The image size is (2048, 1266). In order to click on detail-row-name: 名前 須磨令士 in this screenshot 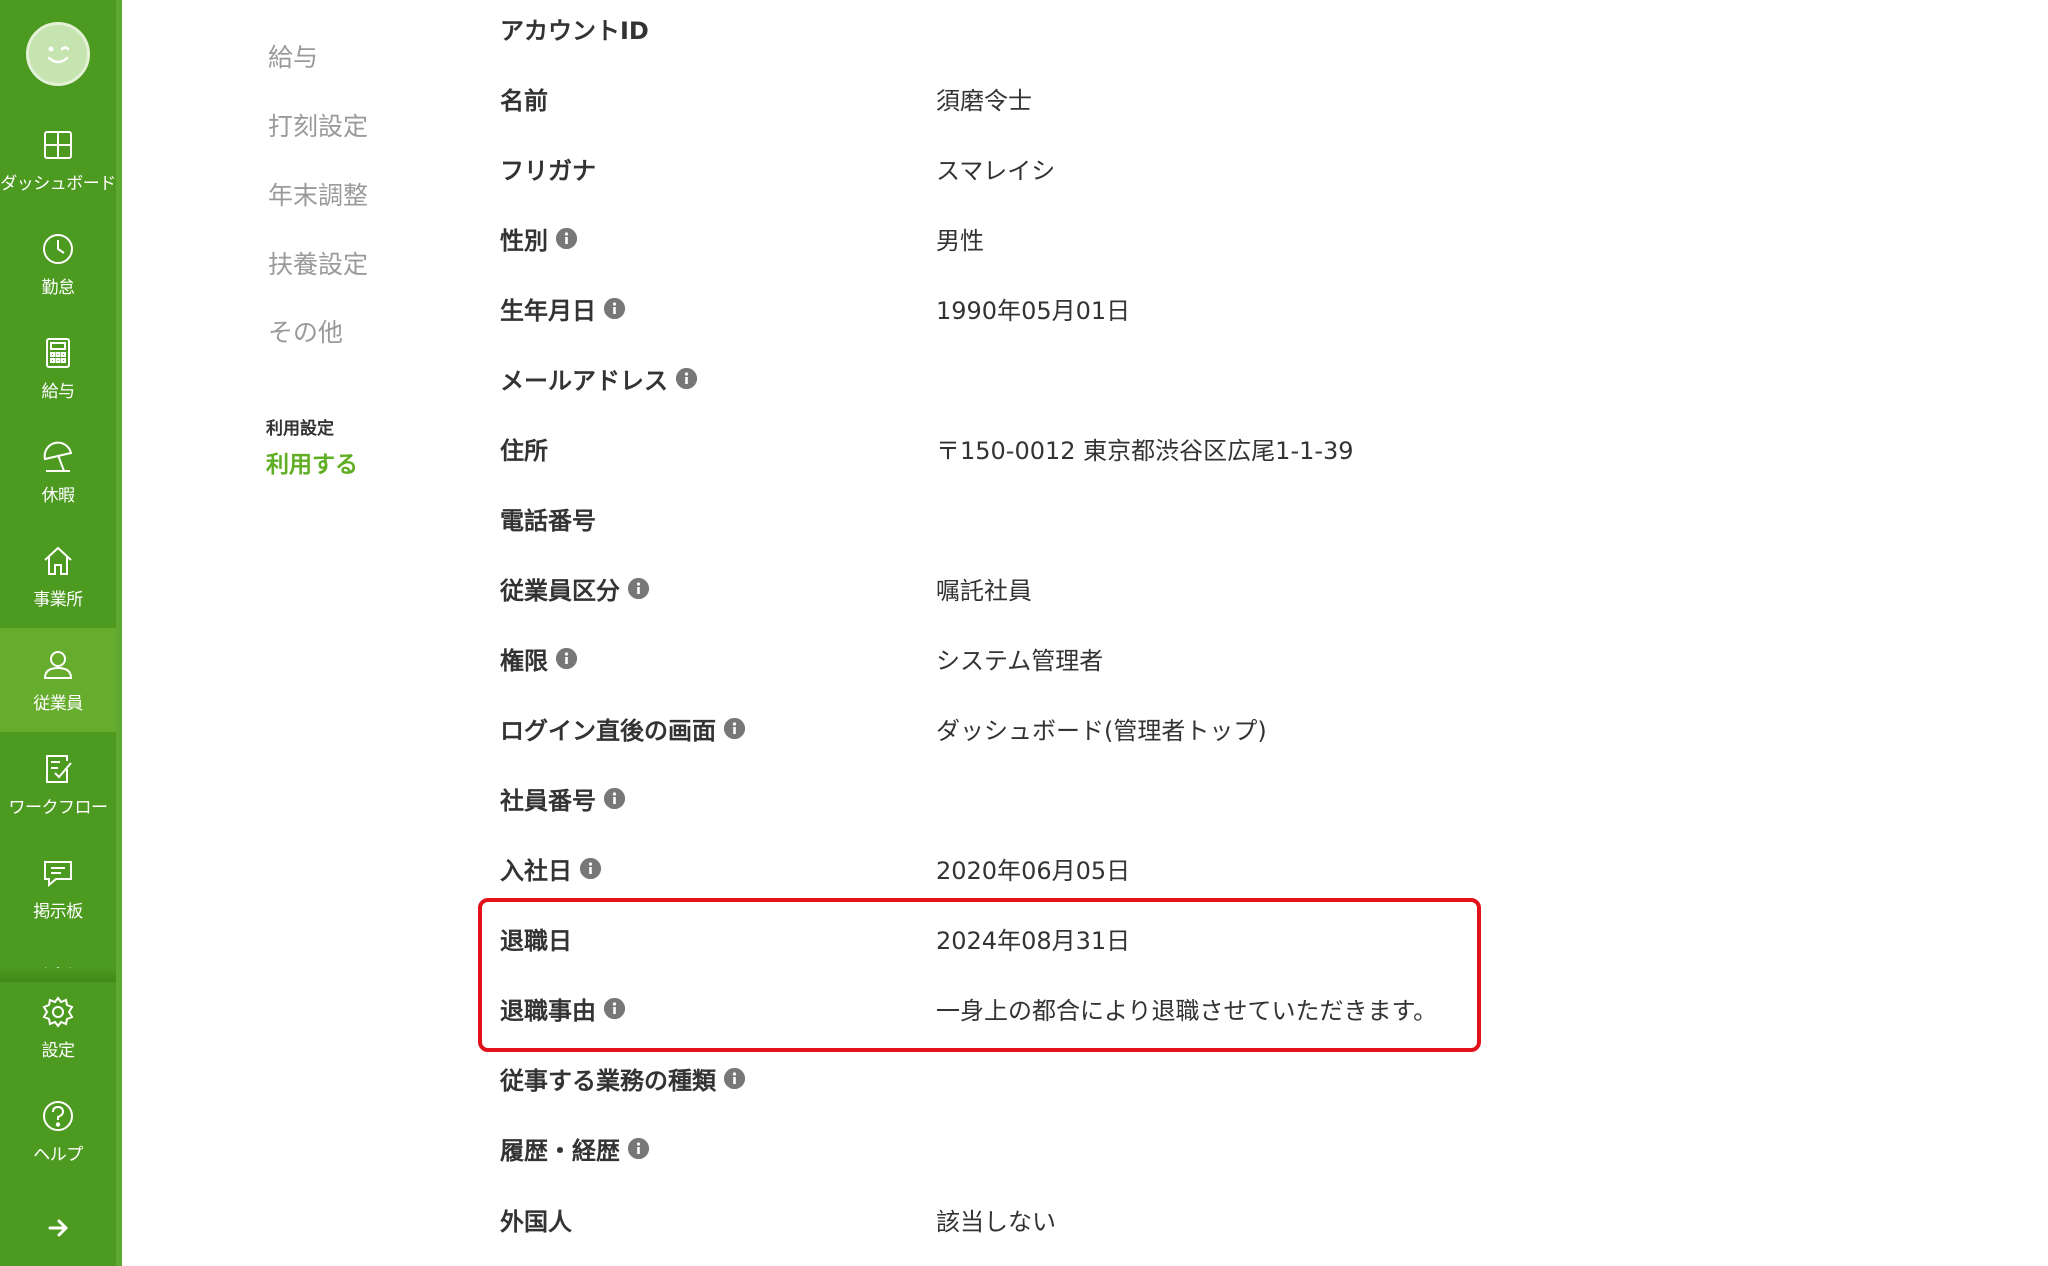, I will do `click(1000, 99)`.